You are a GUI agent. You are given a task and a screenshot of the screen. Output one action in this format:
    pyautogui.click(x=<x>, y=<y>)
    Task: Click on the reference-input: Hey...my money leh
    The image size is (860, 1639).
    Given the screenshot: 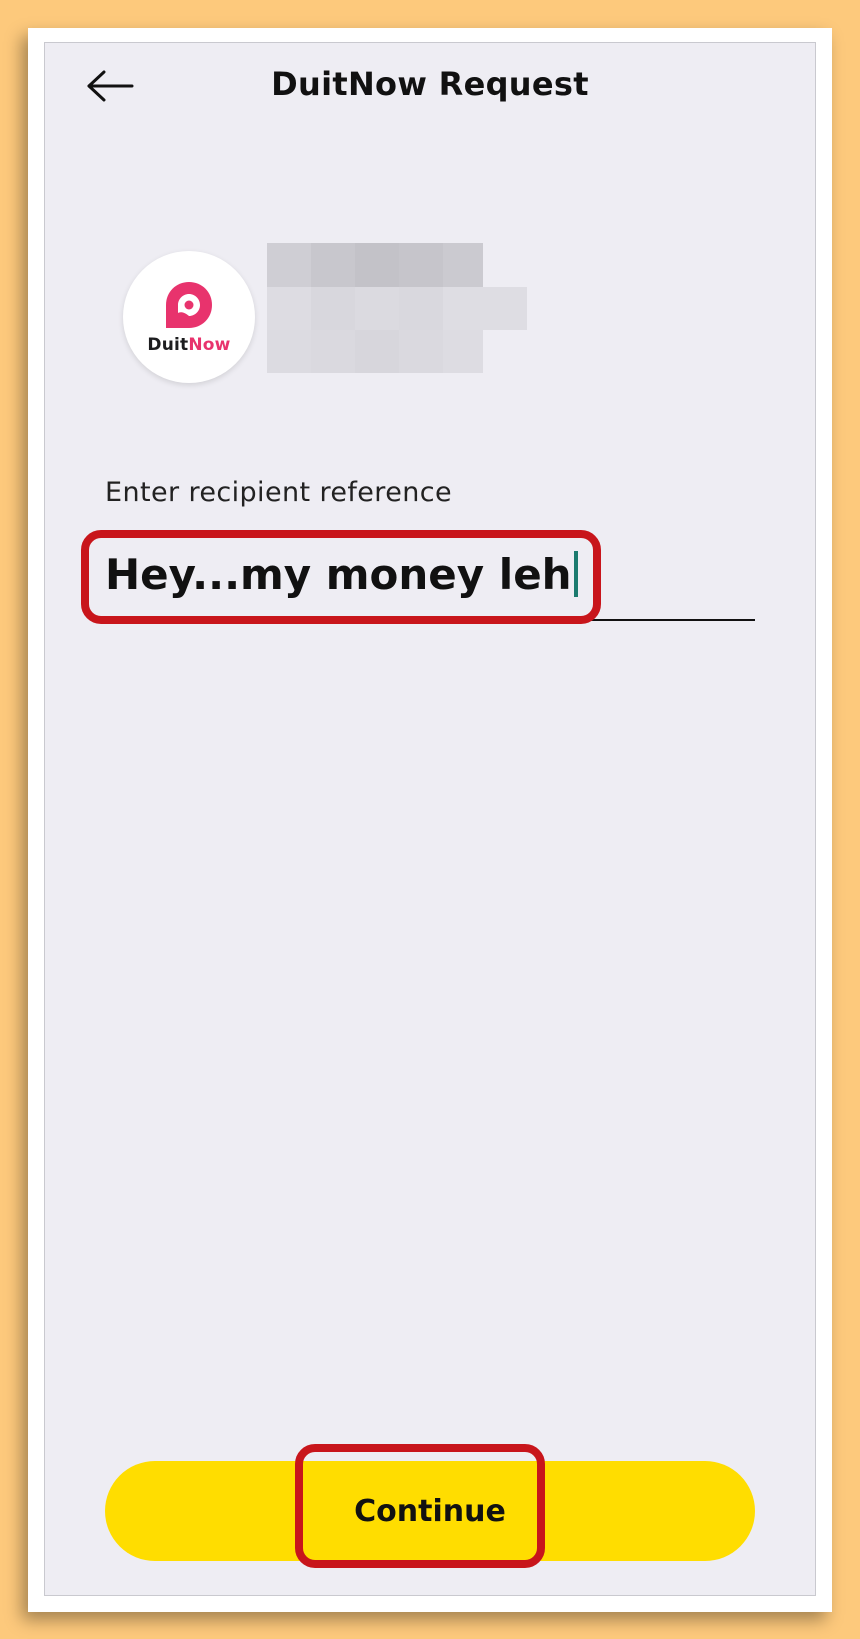 What is the action you would take?
    pyautogui.click(x=430, y=574)
    